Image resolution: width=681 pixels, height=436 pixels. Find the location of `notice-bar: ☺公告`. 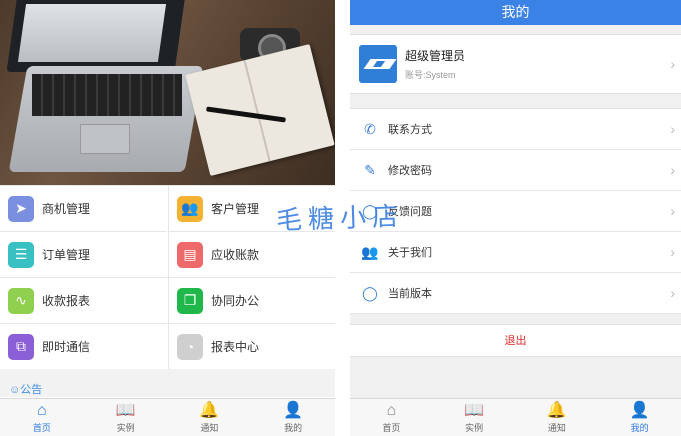

notice-bar: ☺公告 is located at coordinates (167, 383).